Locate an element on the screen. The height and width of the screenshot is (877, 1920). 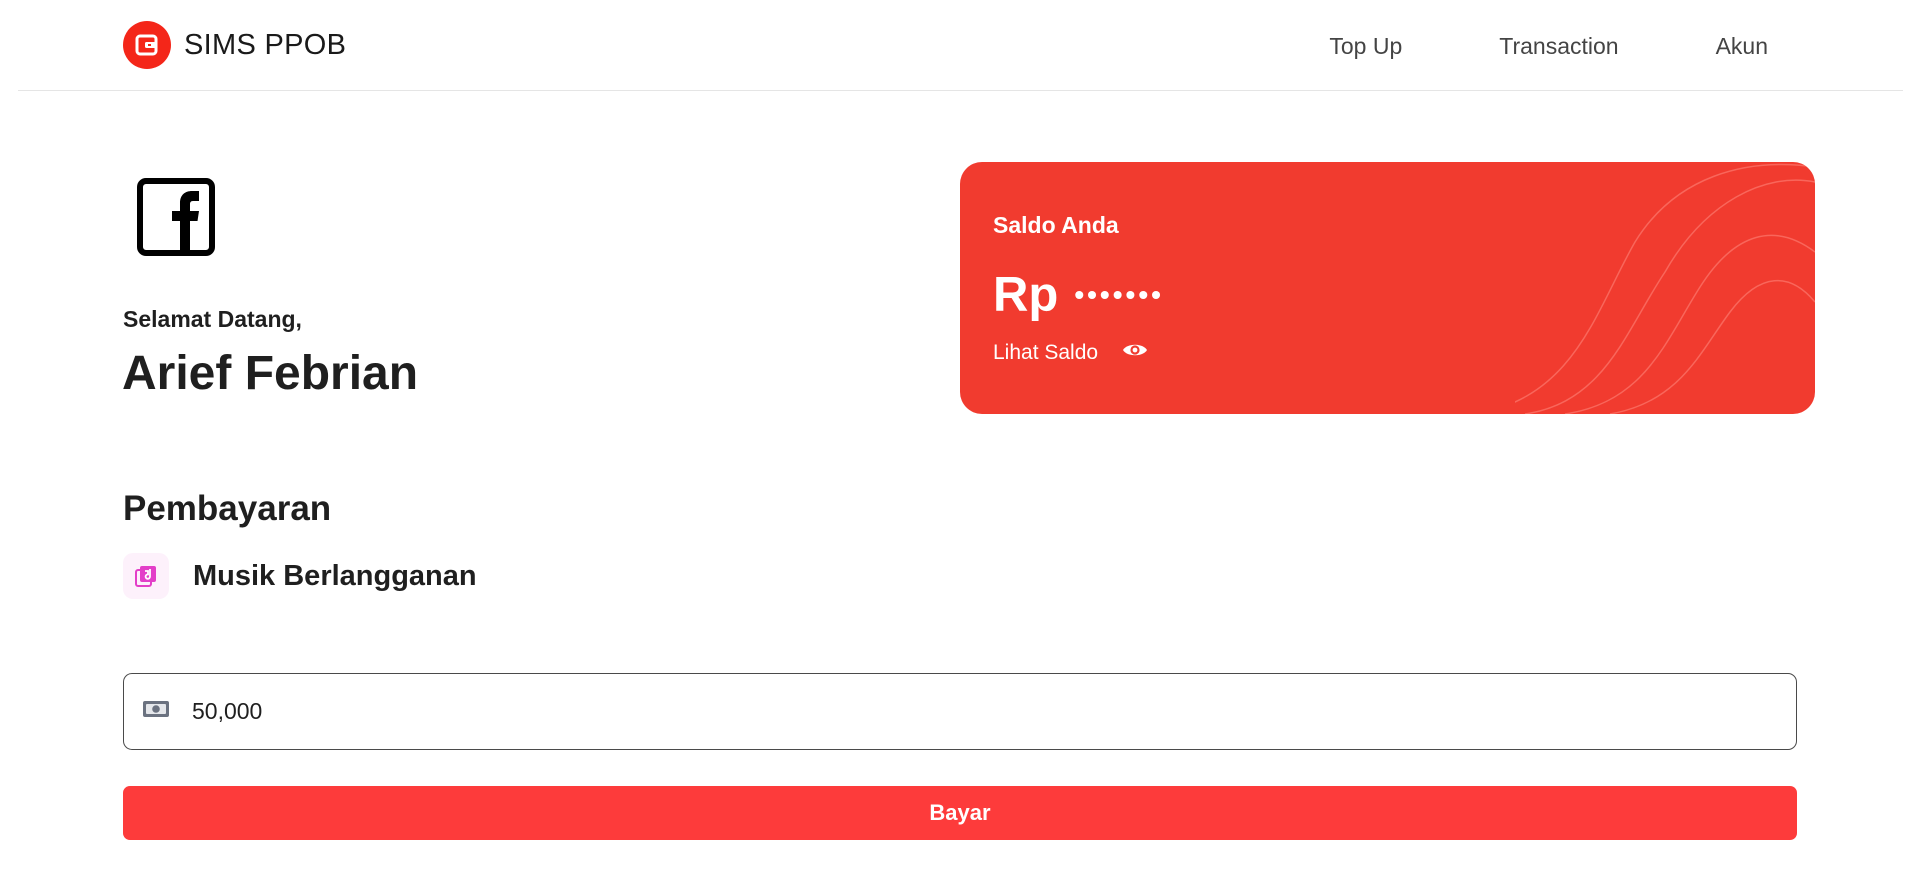
show-balance-toggle: Lihat Saldo is located at coordinates (1070, 353).